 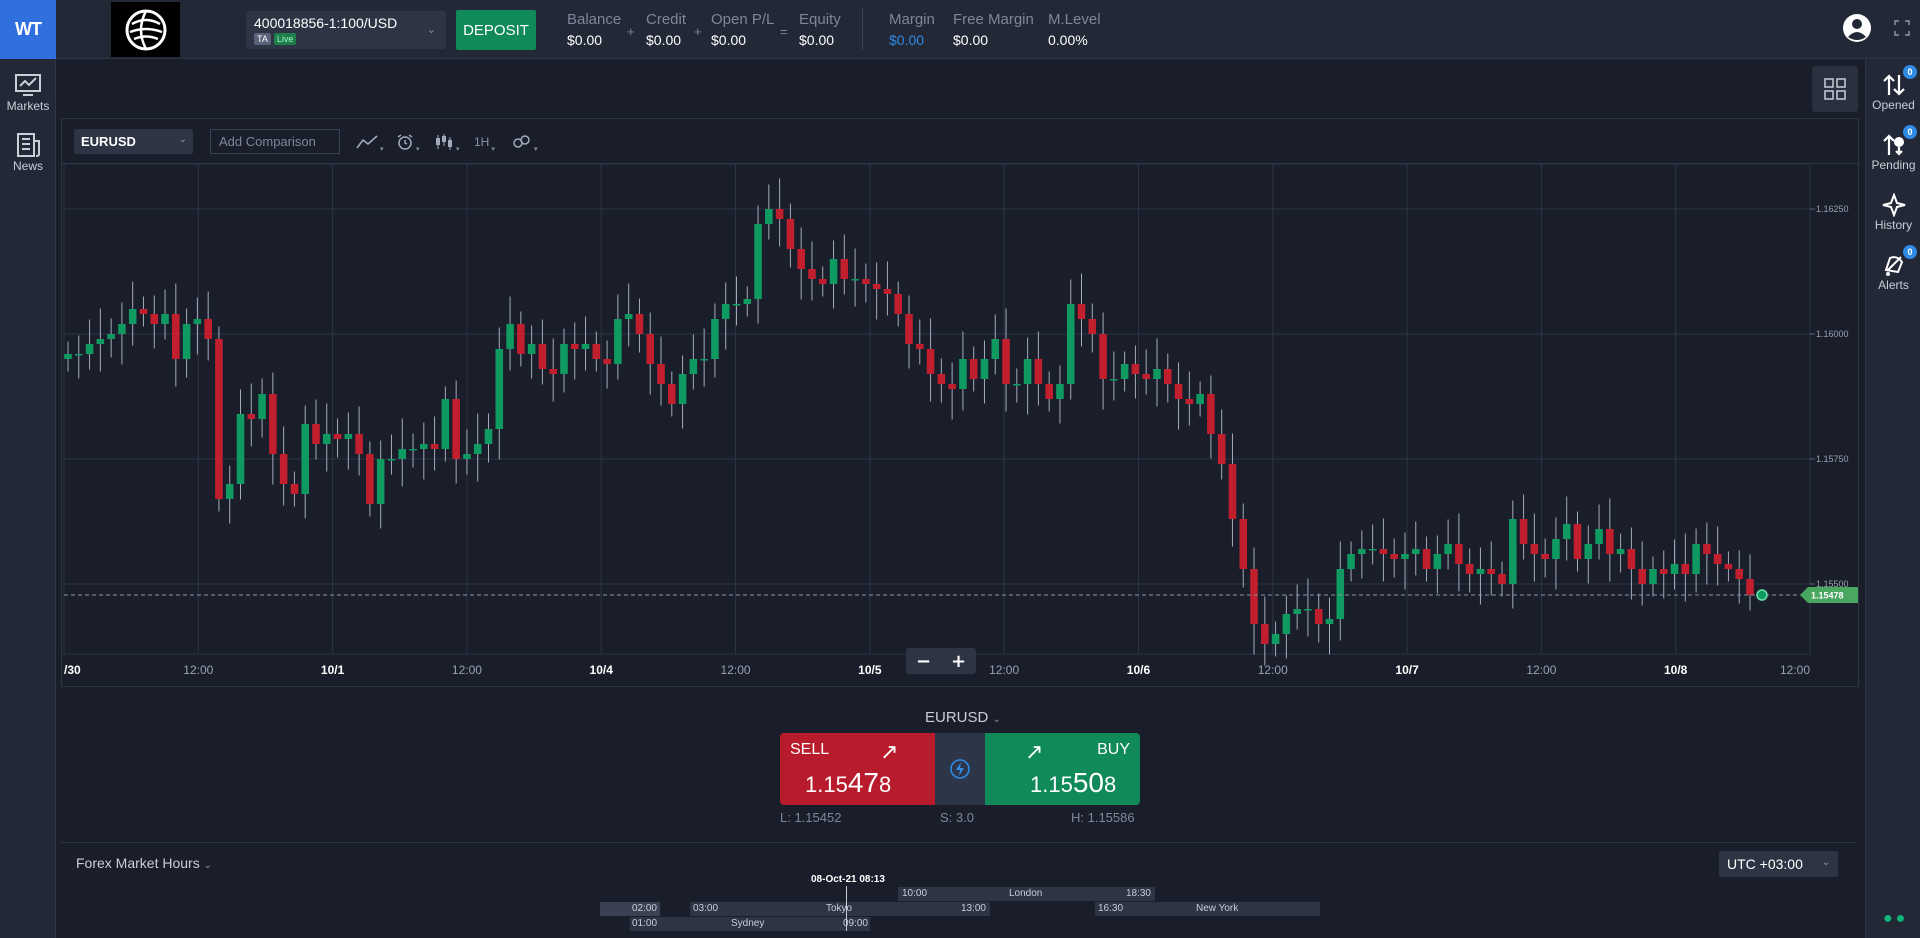 I want to click on day-high: H: 1.15586, so click(x=1103, y=817).